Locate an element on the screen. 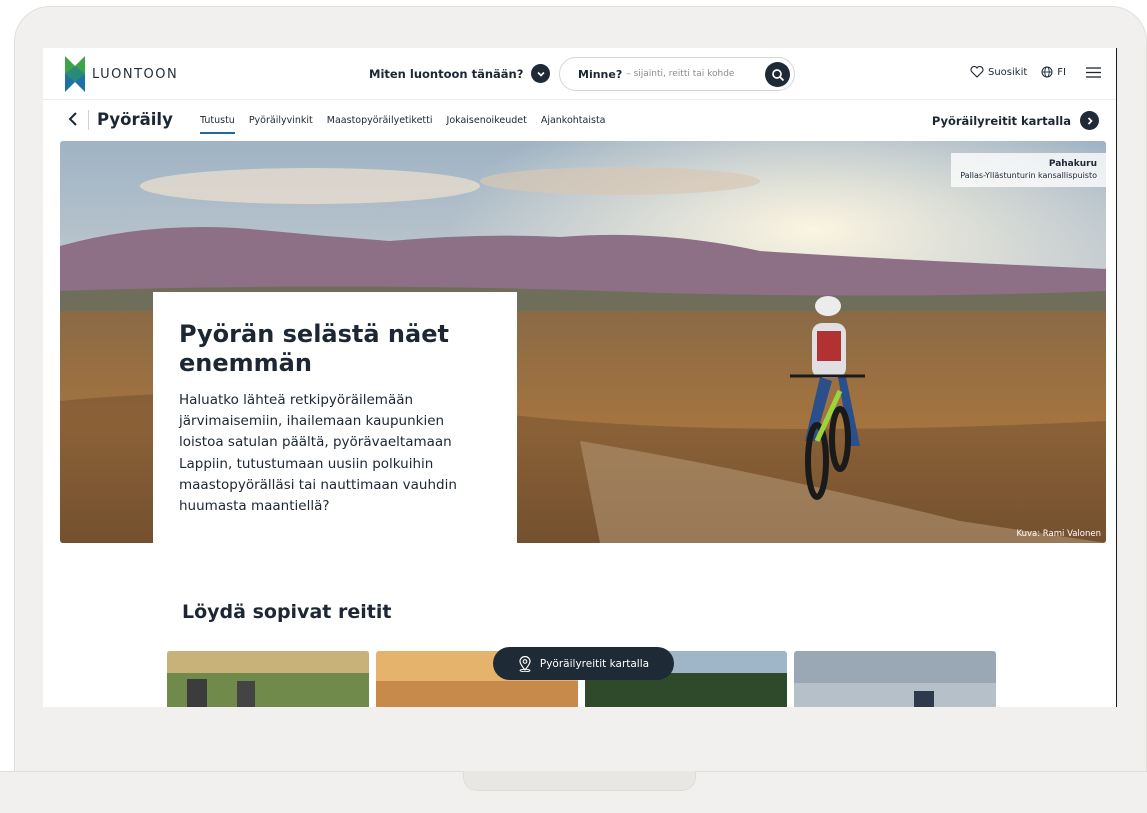  cycling-routes-map-link: Pyöräilyreitit kartalla is located at coordinates (1015, 120).